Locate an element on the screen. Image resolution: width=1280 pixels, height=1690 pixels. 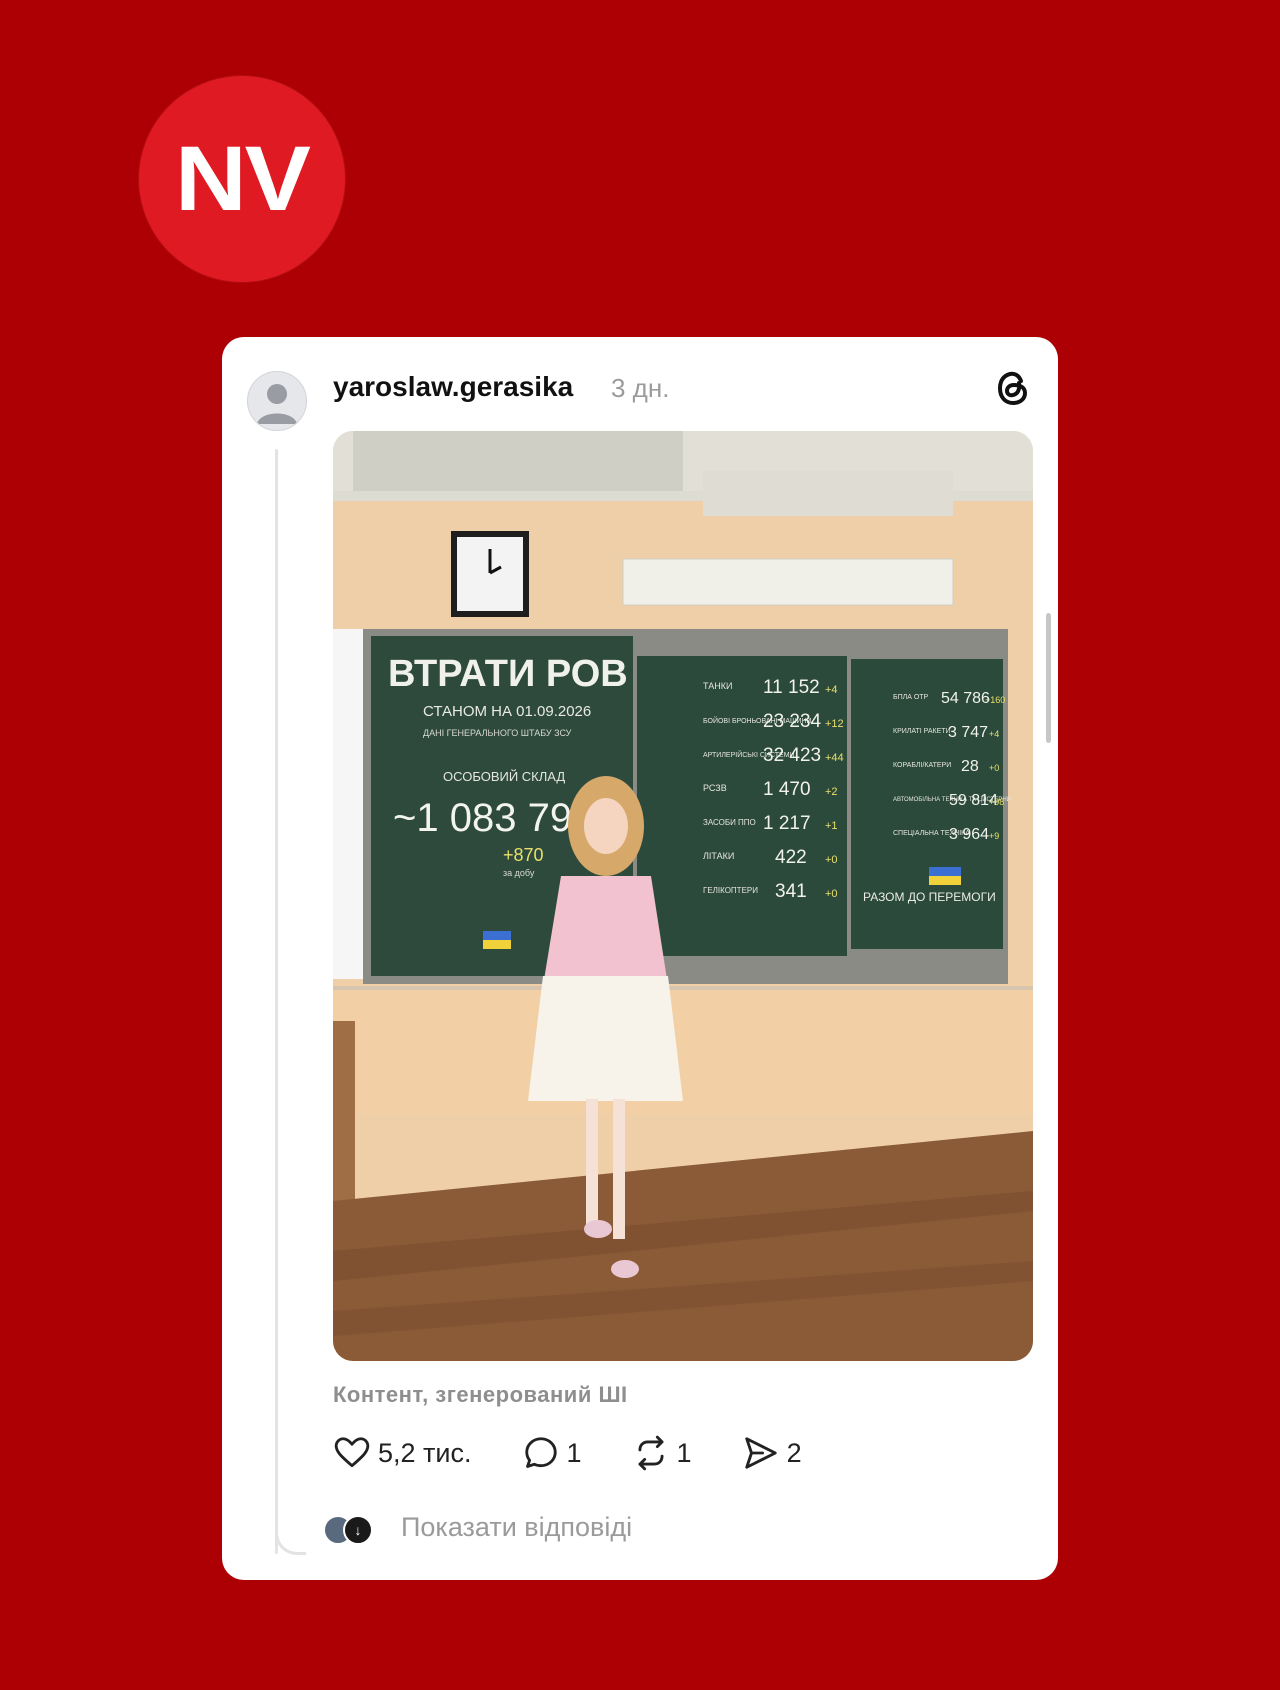
board-personnel-delta: +870 is located at coordinates (523, 855).